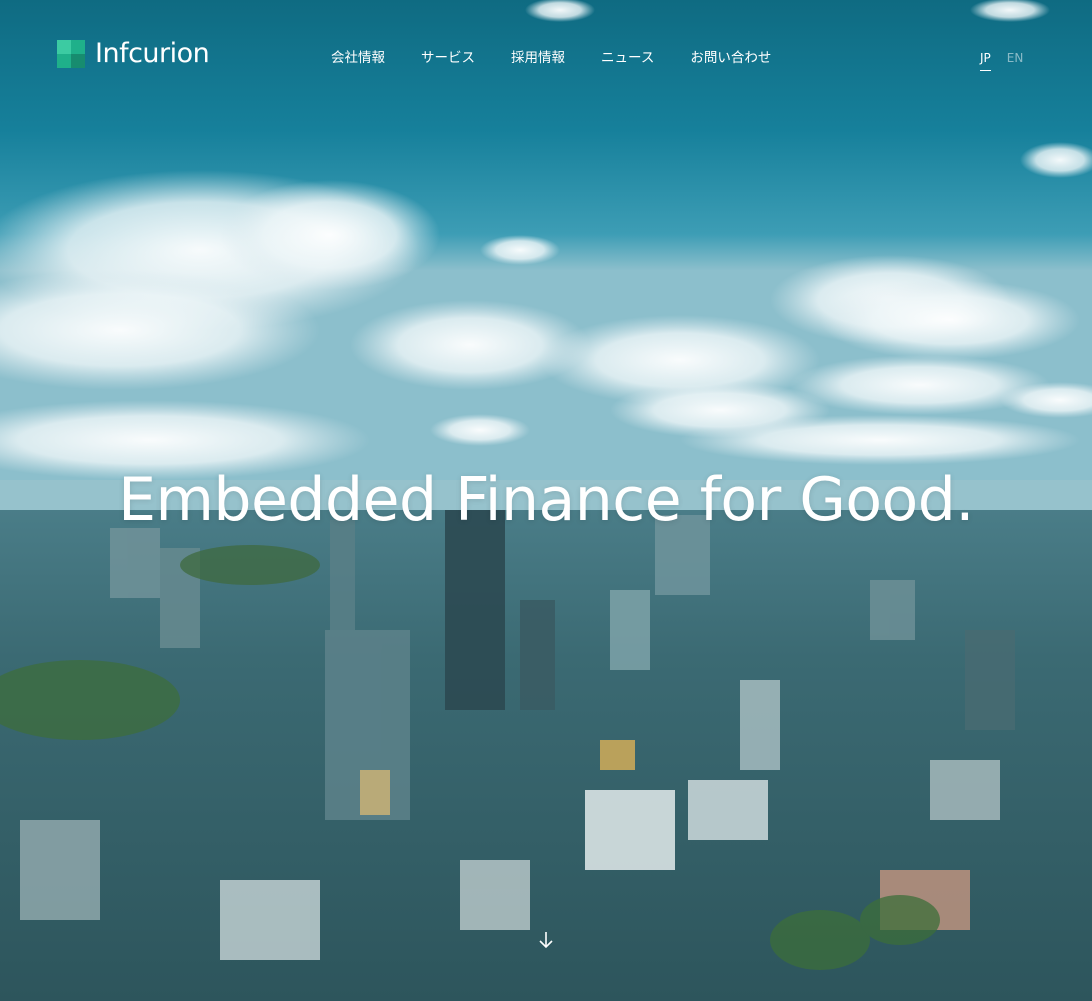  I want to click on nav-item-news: ニュース, so click(627, 58).